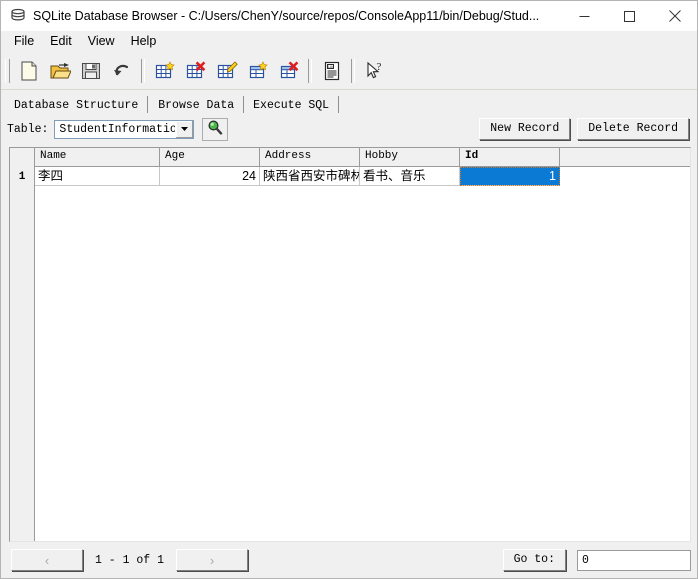 This screenshot has width=698, height=579. I want to click on column-header-name: Name, so click(97, 157).